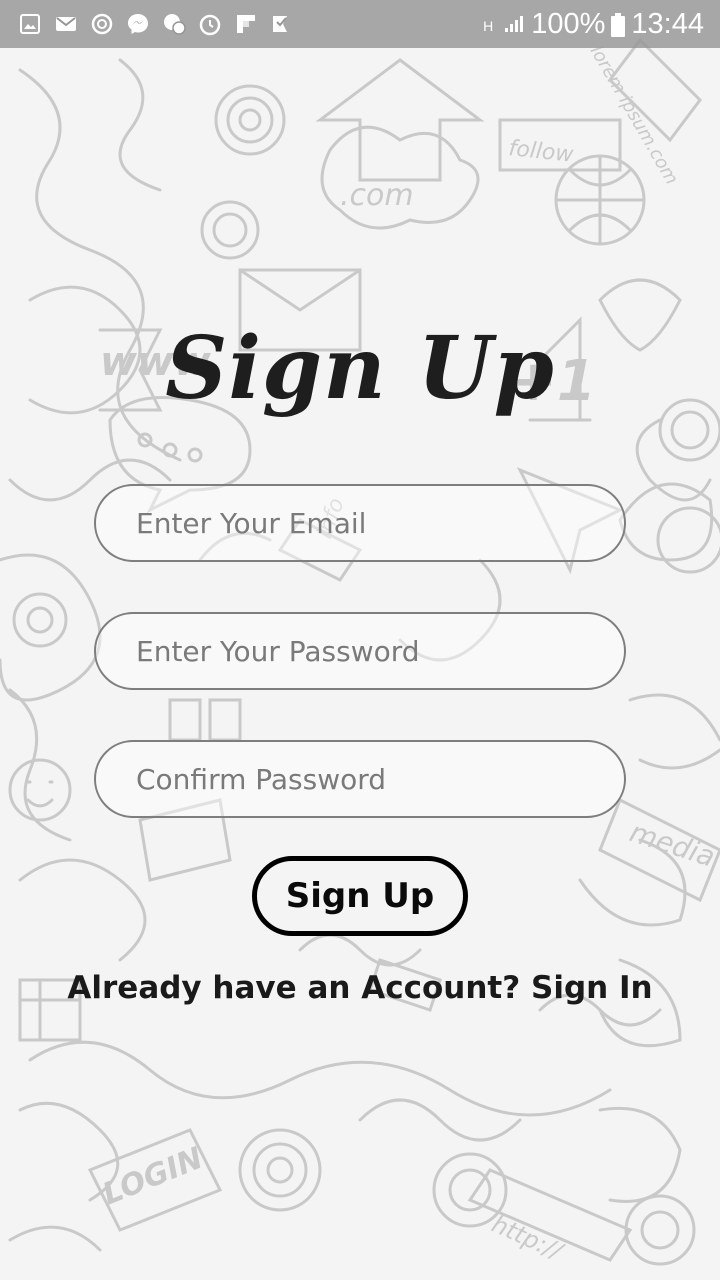  I want to click on email-field, so click(360, 523).